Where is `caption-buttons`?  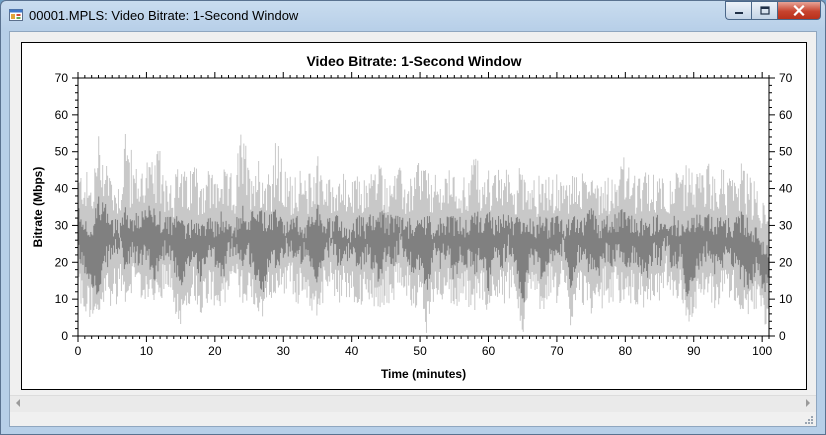
caption-buttons is located at coordinates (773, 10).